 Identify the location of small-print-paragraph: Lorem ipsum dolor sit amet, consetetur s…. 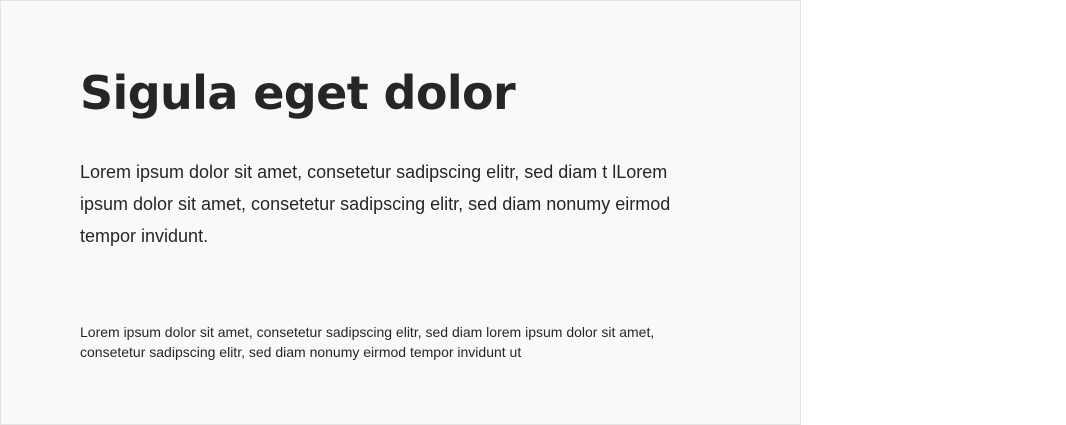
(367, 342).